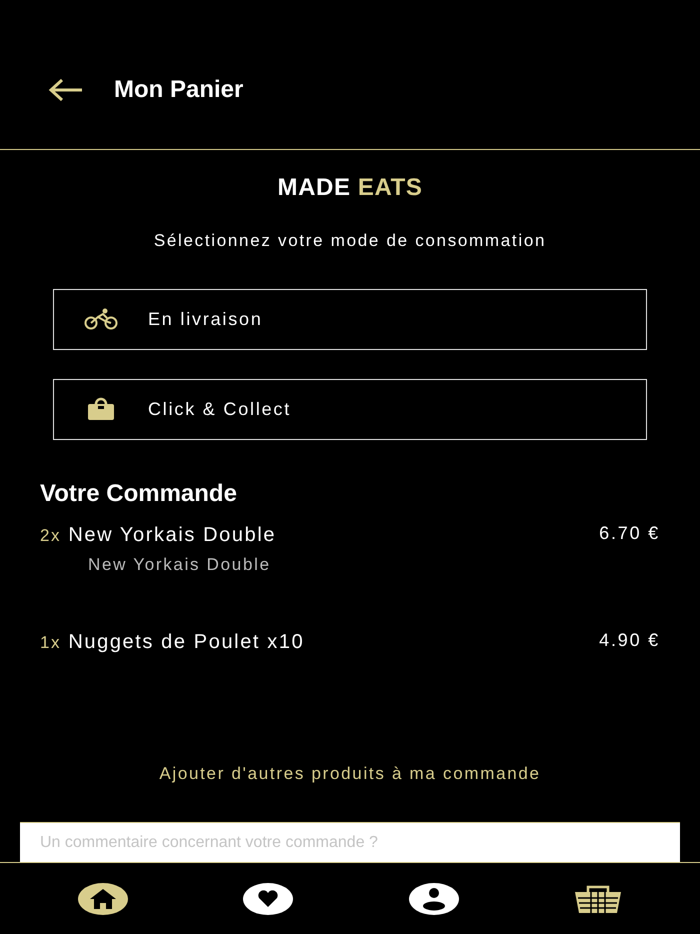  I want to click on order-heading: Votre Commande, so click(139, 493).